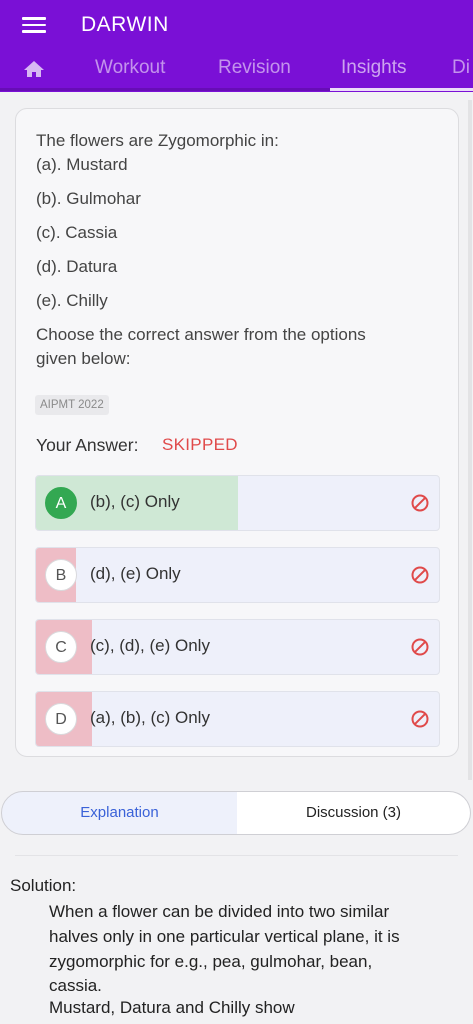  What do you see at coordinates (236, 855) in the screenshot?
I see `divider` at bounding box center [236, 855].